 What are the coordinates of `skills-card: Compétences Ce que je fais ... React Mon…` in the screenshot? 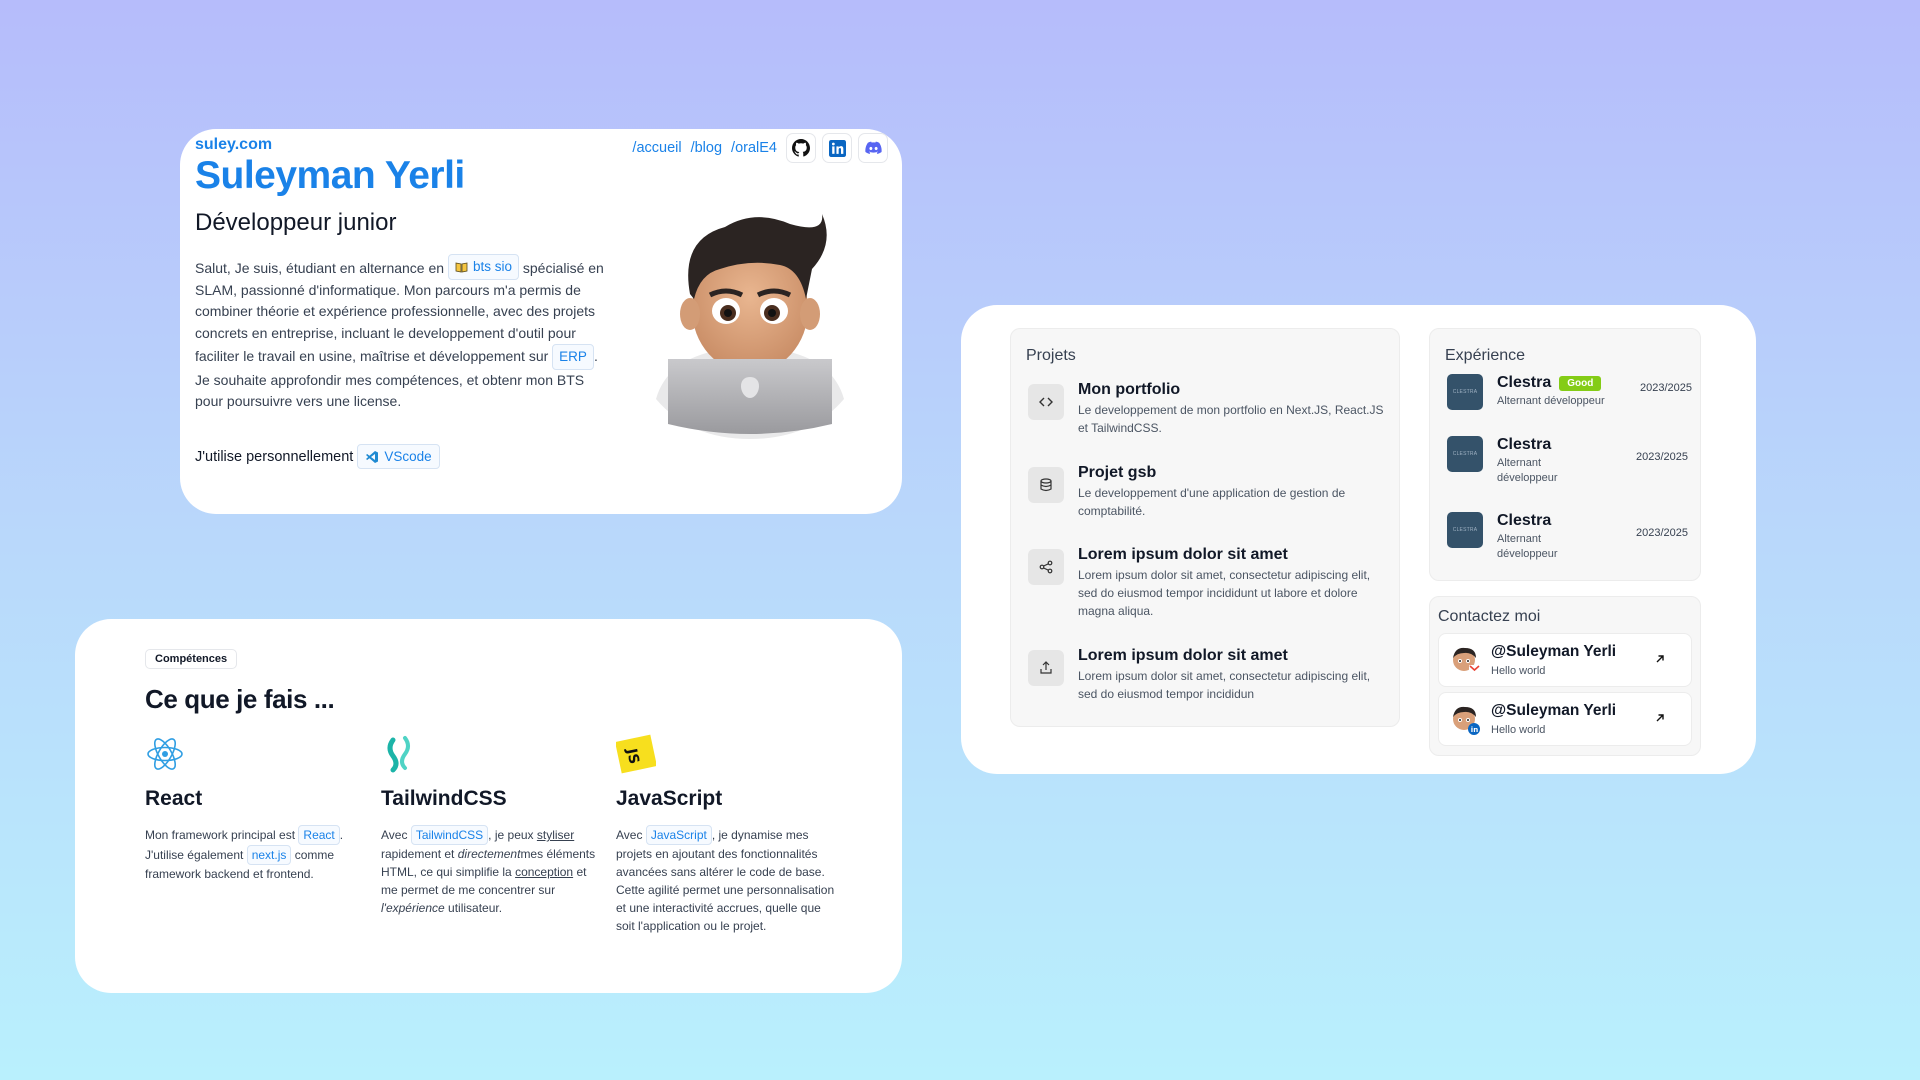 It's located at (488, 806).